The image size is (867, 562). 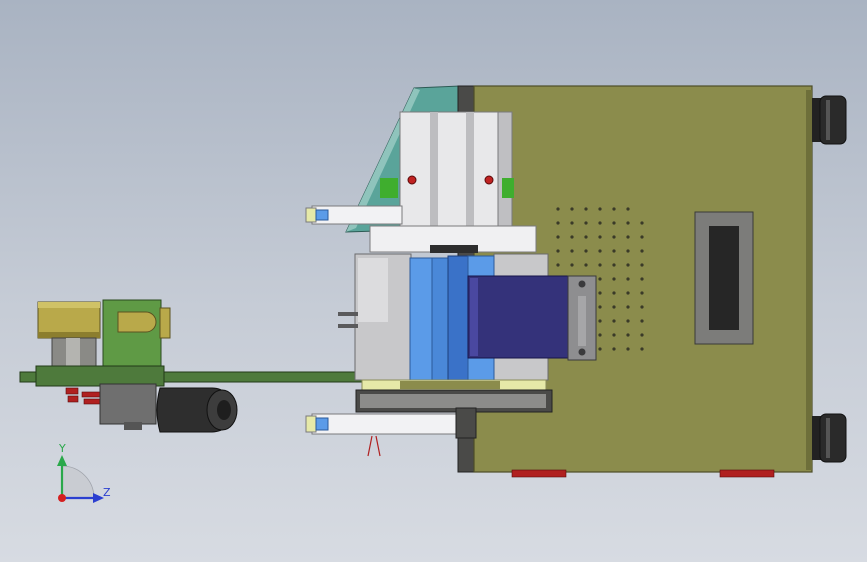 What do you see at coordinates (724, 278) in the screenshot?
I see `display-window` at bounding box center [724, 278].